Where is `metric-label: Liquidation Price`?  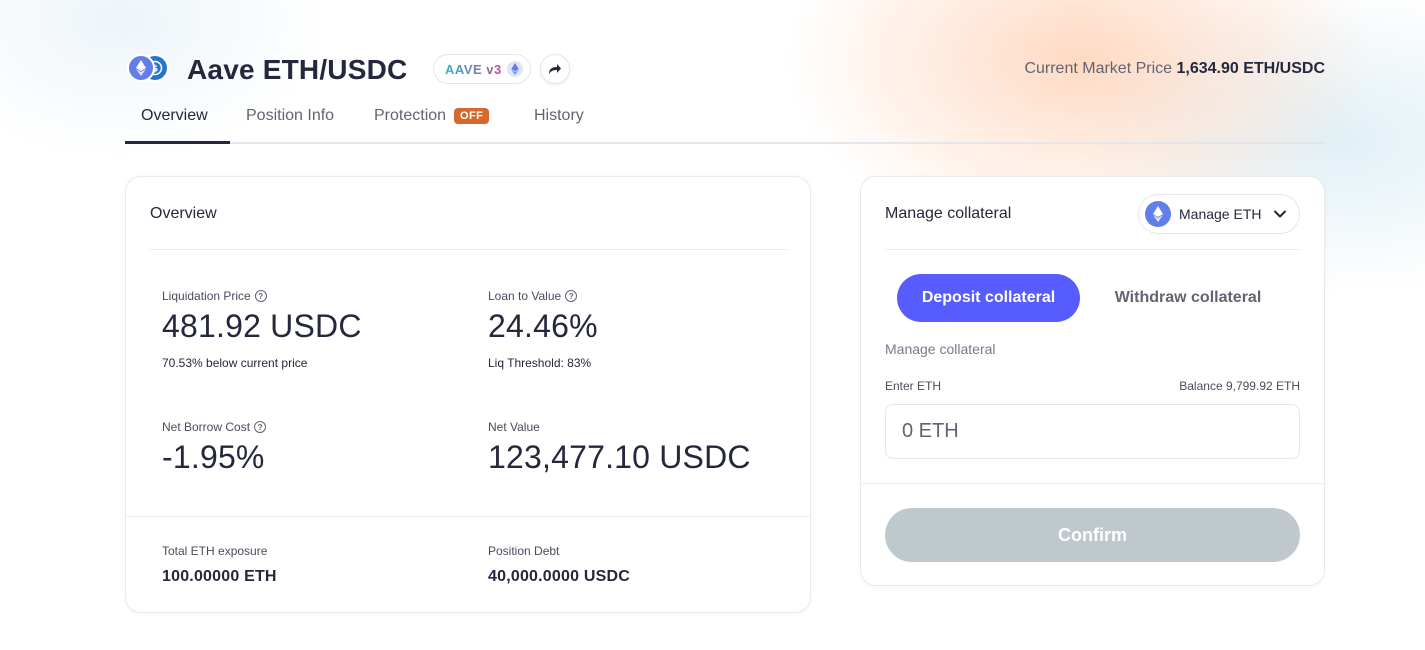
metric-label: Liquidation Price is located at coordinates (206, 296).